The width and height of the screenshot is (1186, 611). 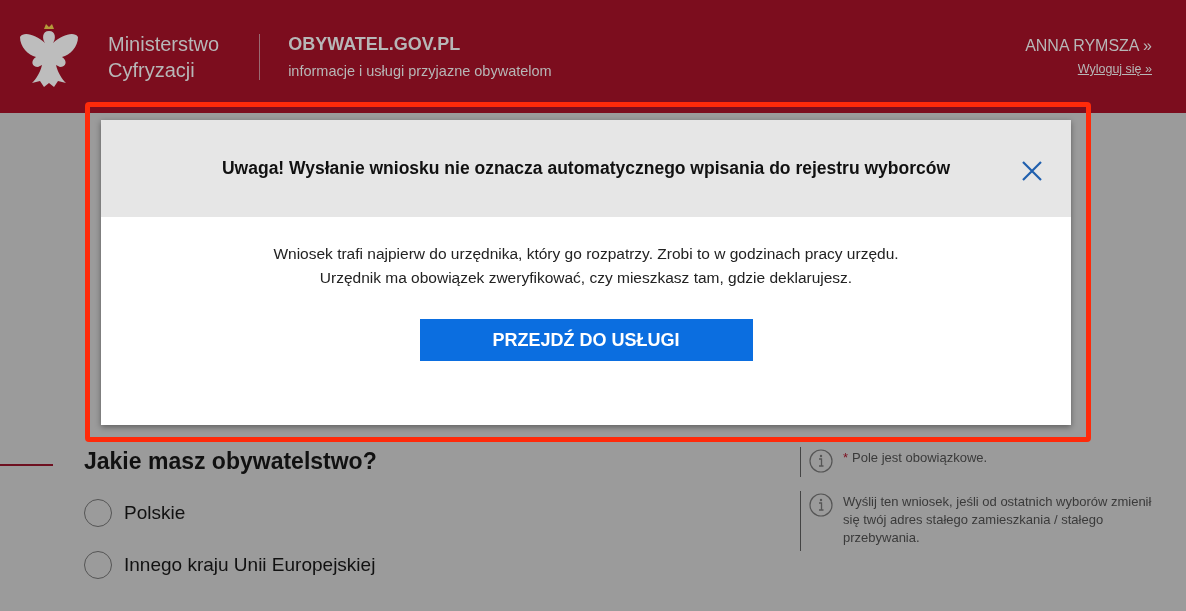 What do you see at coordinates (250, 565) in the screenshot?
I see `option-label: Innego kraju Unii Europejskiej` at bounding box center [250, 565].